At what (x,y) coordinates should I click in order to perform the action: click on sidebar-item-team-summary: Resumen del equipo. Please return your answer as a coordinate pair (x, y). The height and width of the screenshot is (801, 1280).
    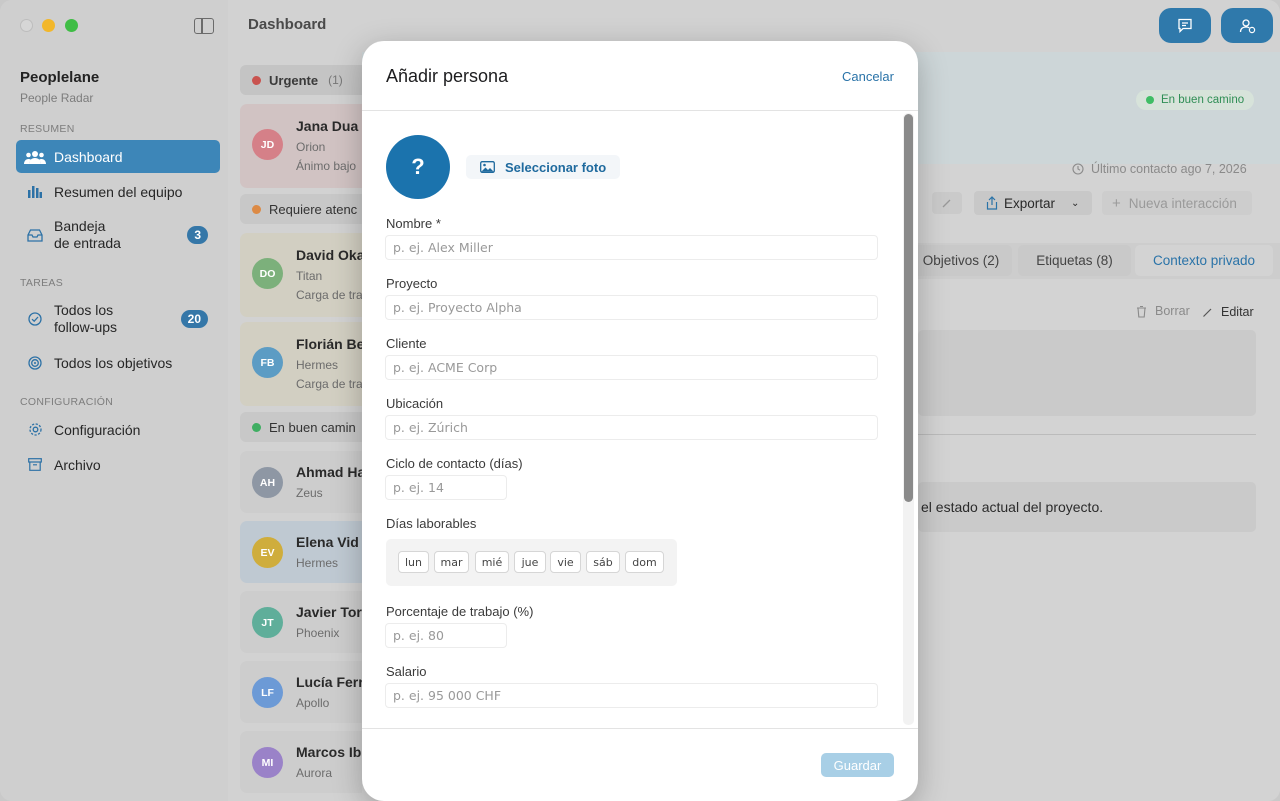
    Looking at the image, I should click on (118, 191).